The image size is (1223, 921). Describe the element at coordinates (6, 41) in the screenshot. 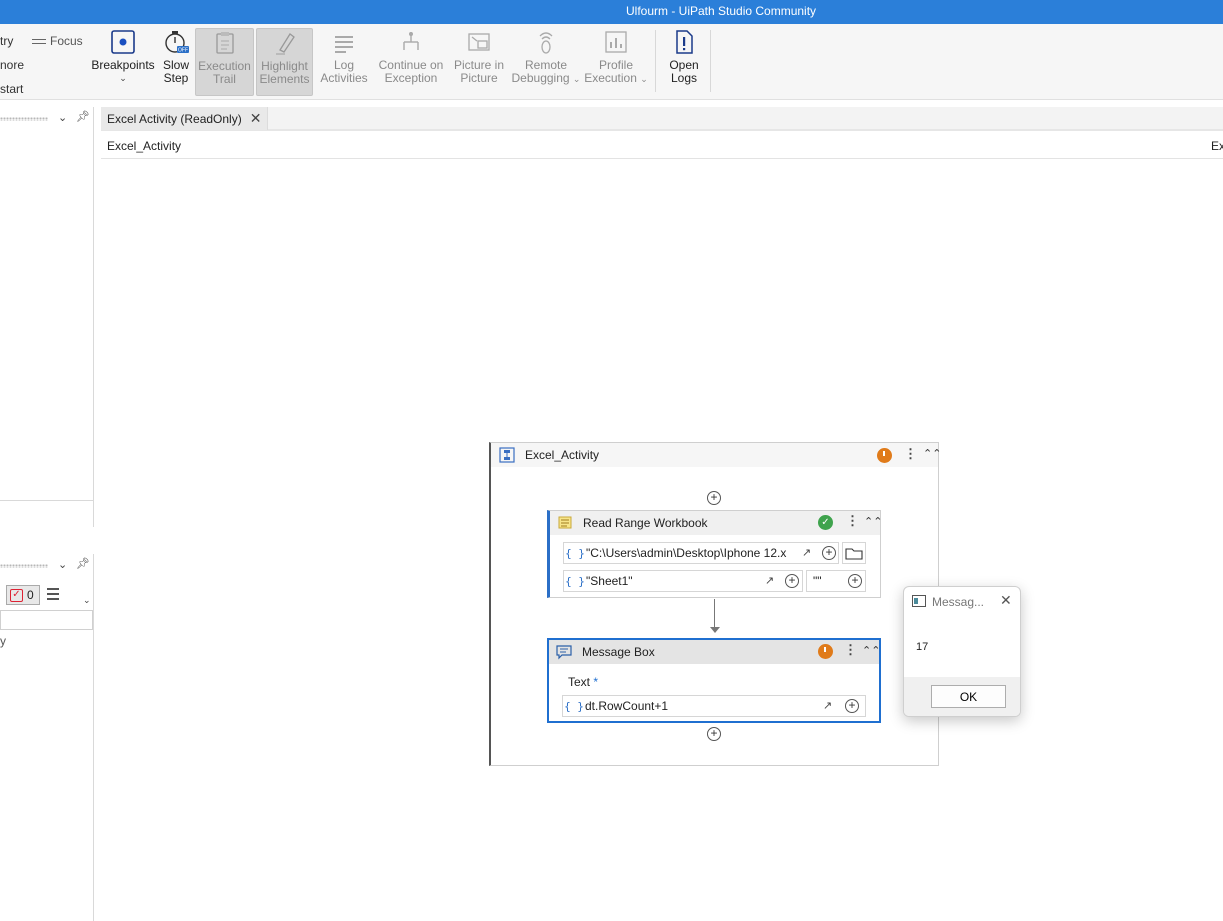

I see `ribbon-cut-label: try` at that location.